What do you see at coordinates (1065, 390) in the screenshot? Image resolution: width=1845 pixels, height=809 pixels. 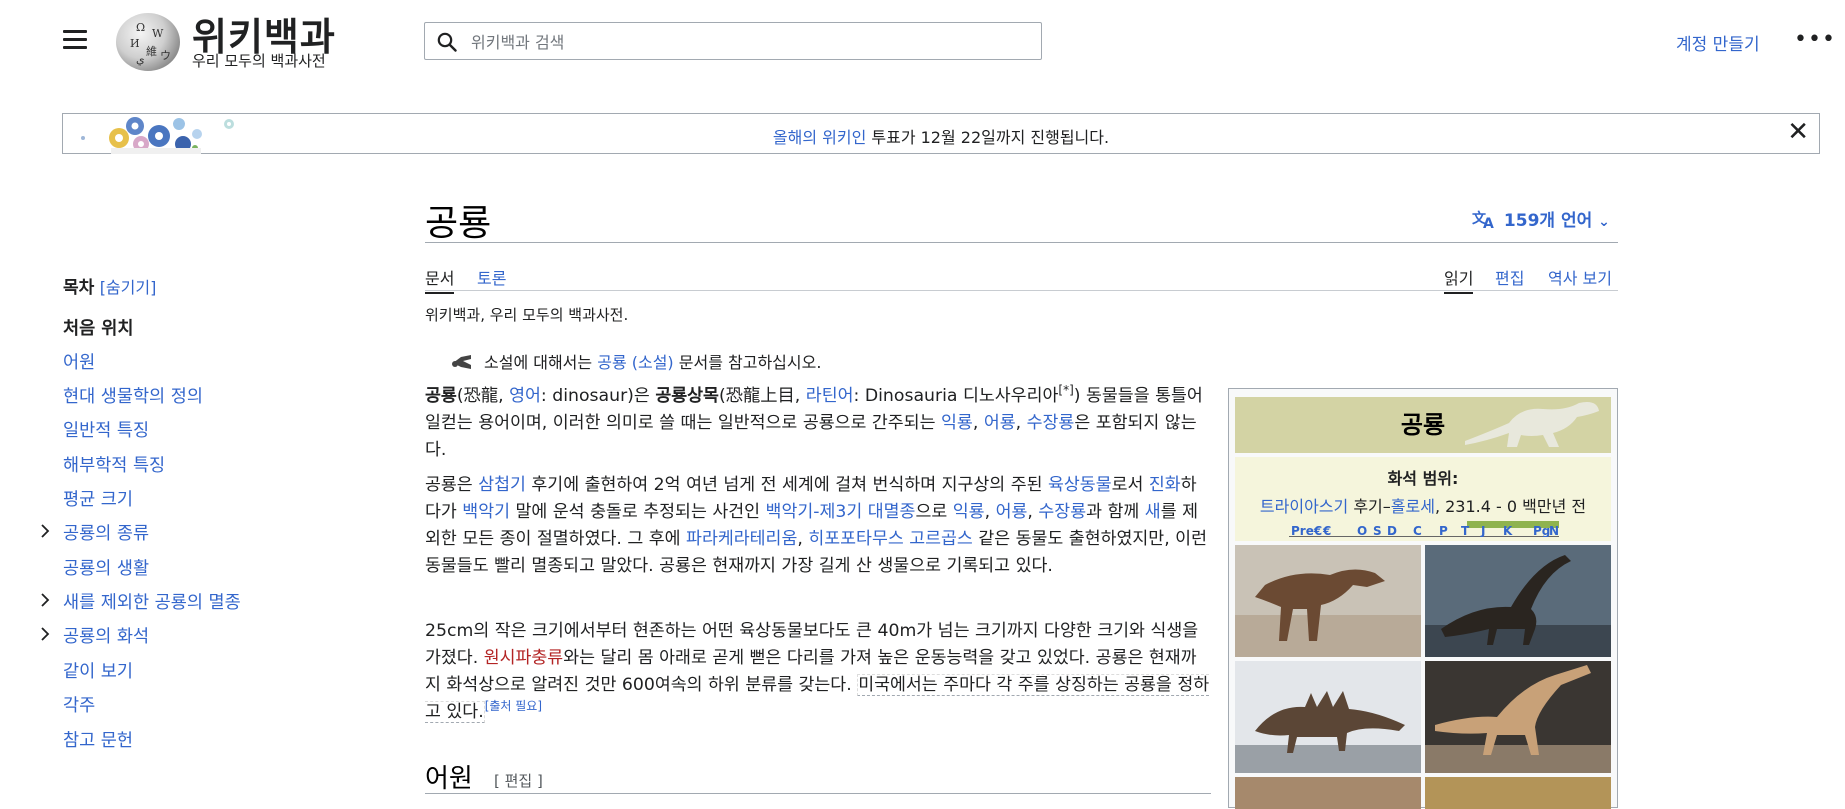 I see `footnote-marker: [*]` at bounding box center [1065, 390].